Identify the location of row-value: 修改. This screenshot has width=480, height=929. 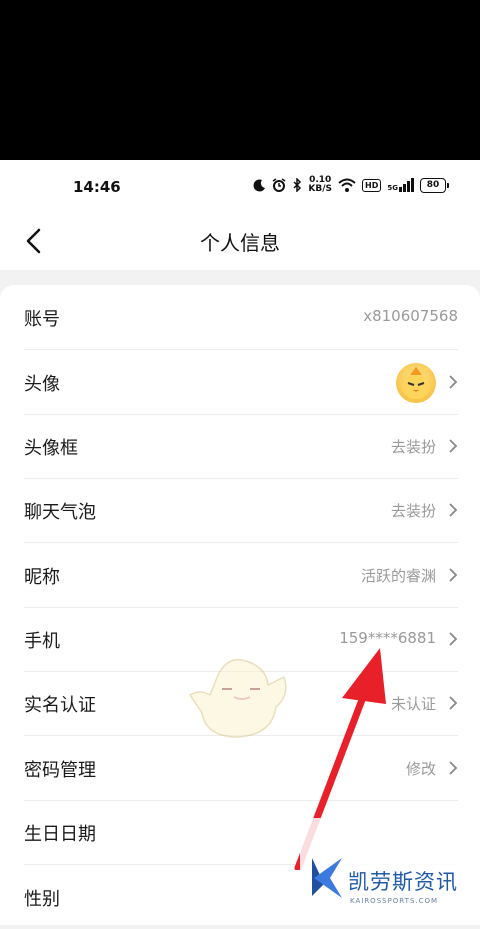
(420, 769).